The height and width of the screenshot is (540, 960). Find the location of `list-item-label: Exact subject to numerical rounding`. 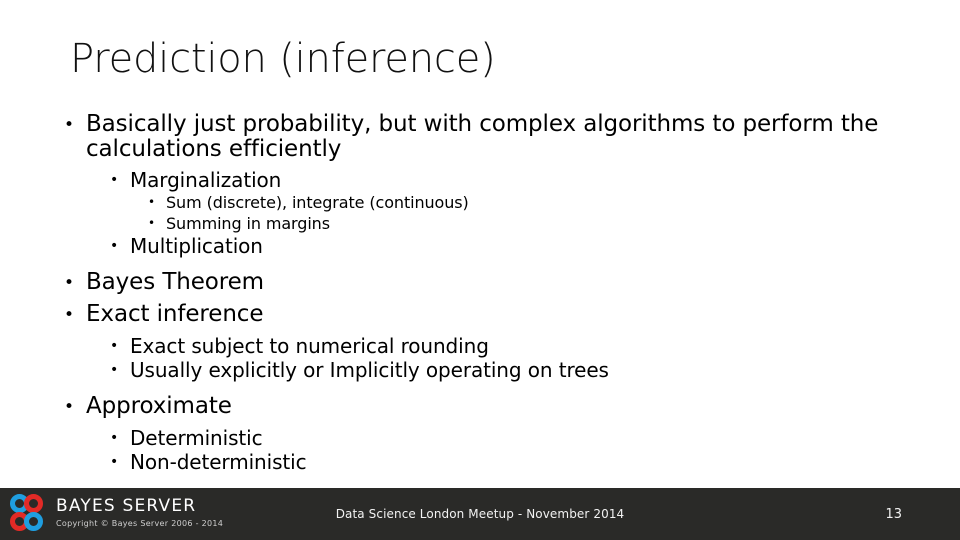

list-item-label: Exact subject to numerical rounding is located at coordinates (309, 346).